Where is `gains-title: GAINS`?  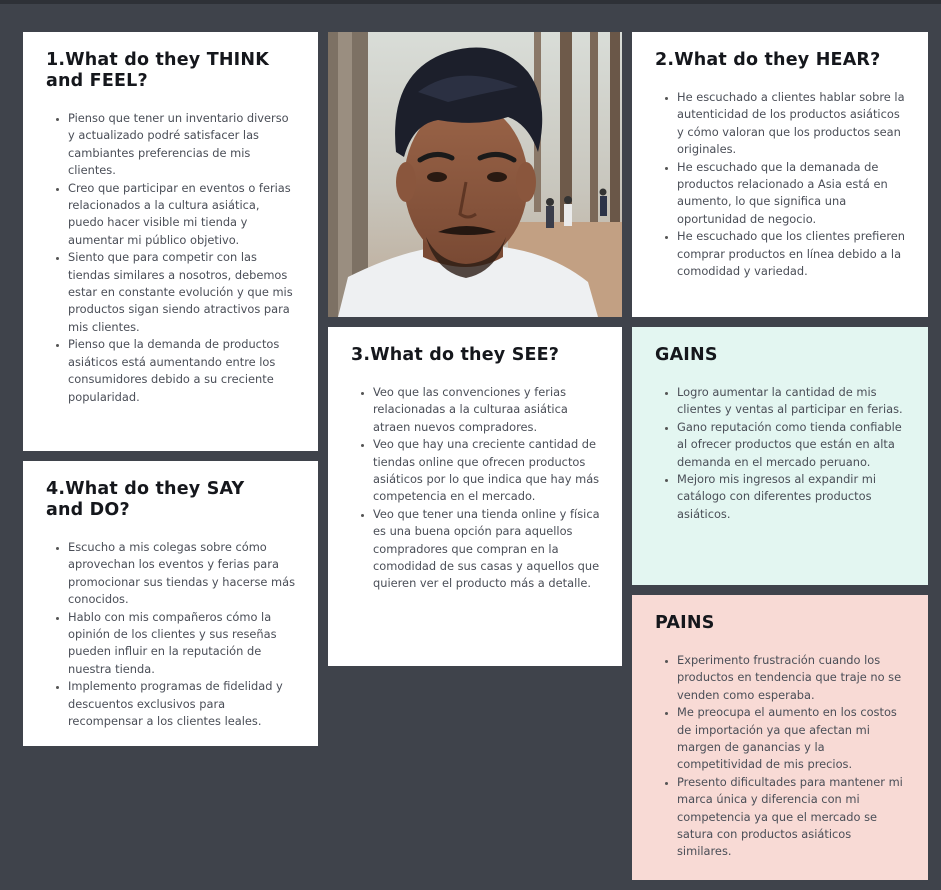 gains-title: GAINS is located at coordinates (686, 355).